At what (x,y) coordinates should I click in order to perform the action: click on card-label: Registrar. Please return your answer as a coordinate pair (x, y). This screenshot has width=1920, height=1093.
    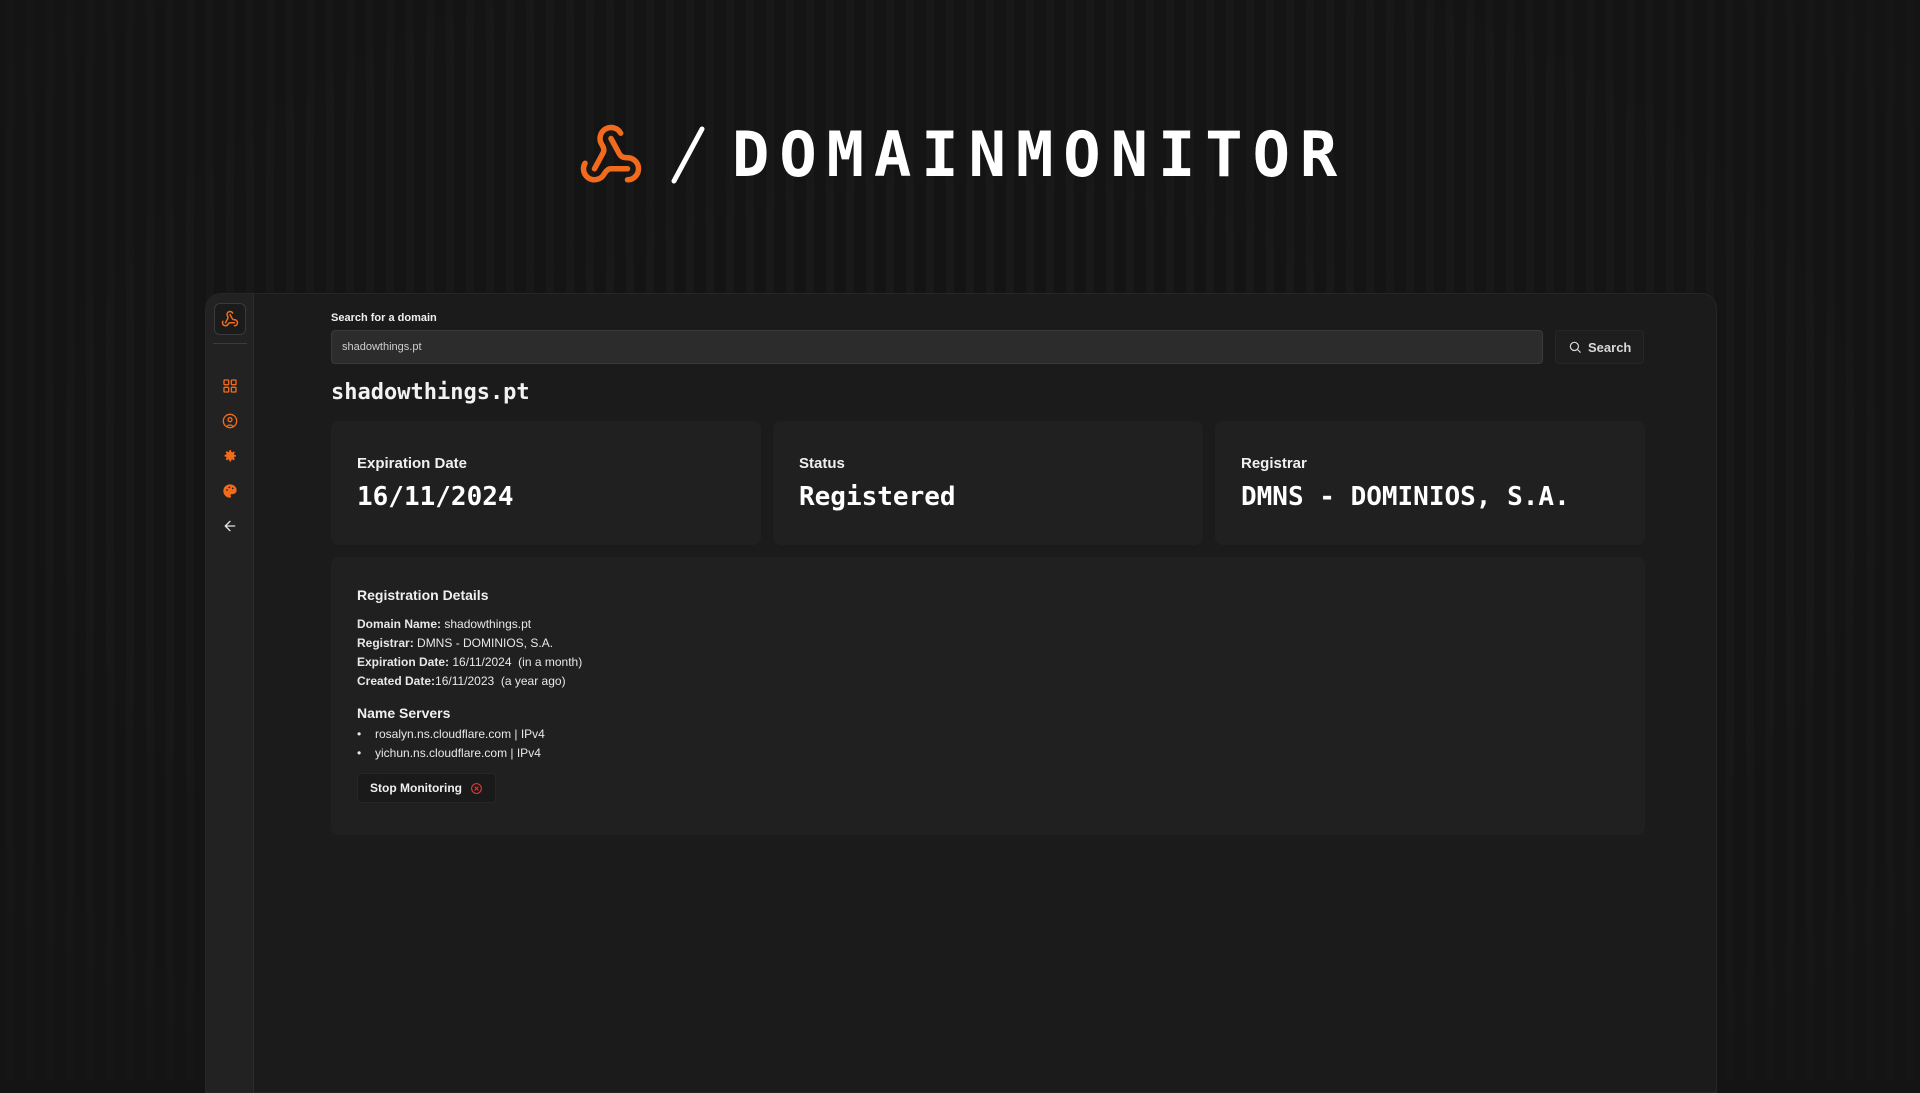
    Looking at the image, I should click on (1430, 463).